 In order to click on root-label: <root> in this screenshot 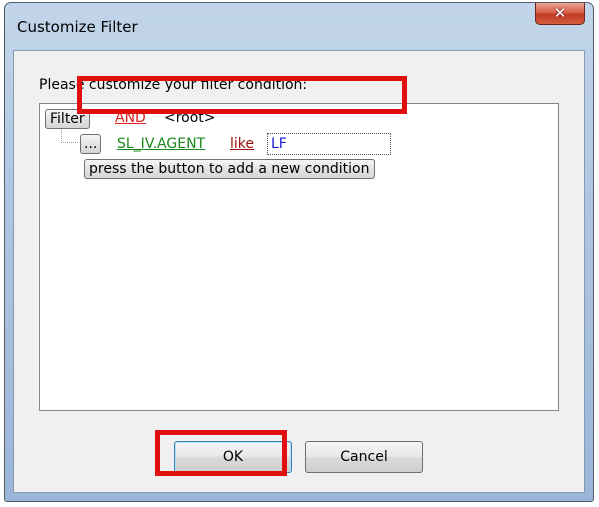, I will do `click(190, 118)`.